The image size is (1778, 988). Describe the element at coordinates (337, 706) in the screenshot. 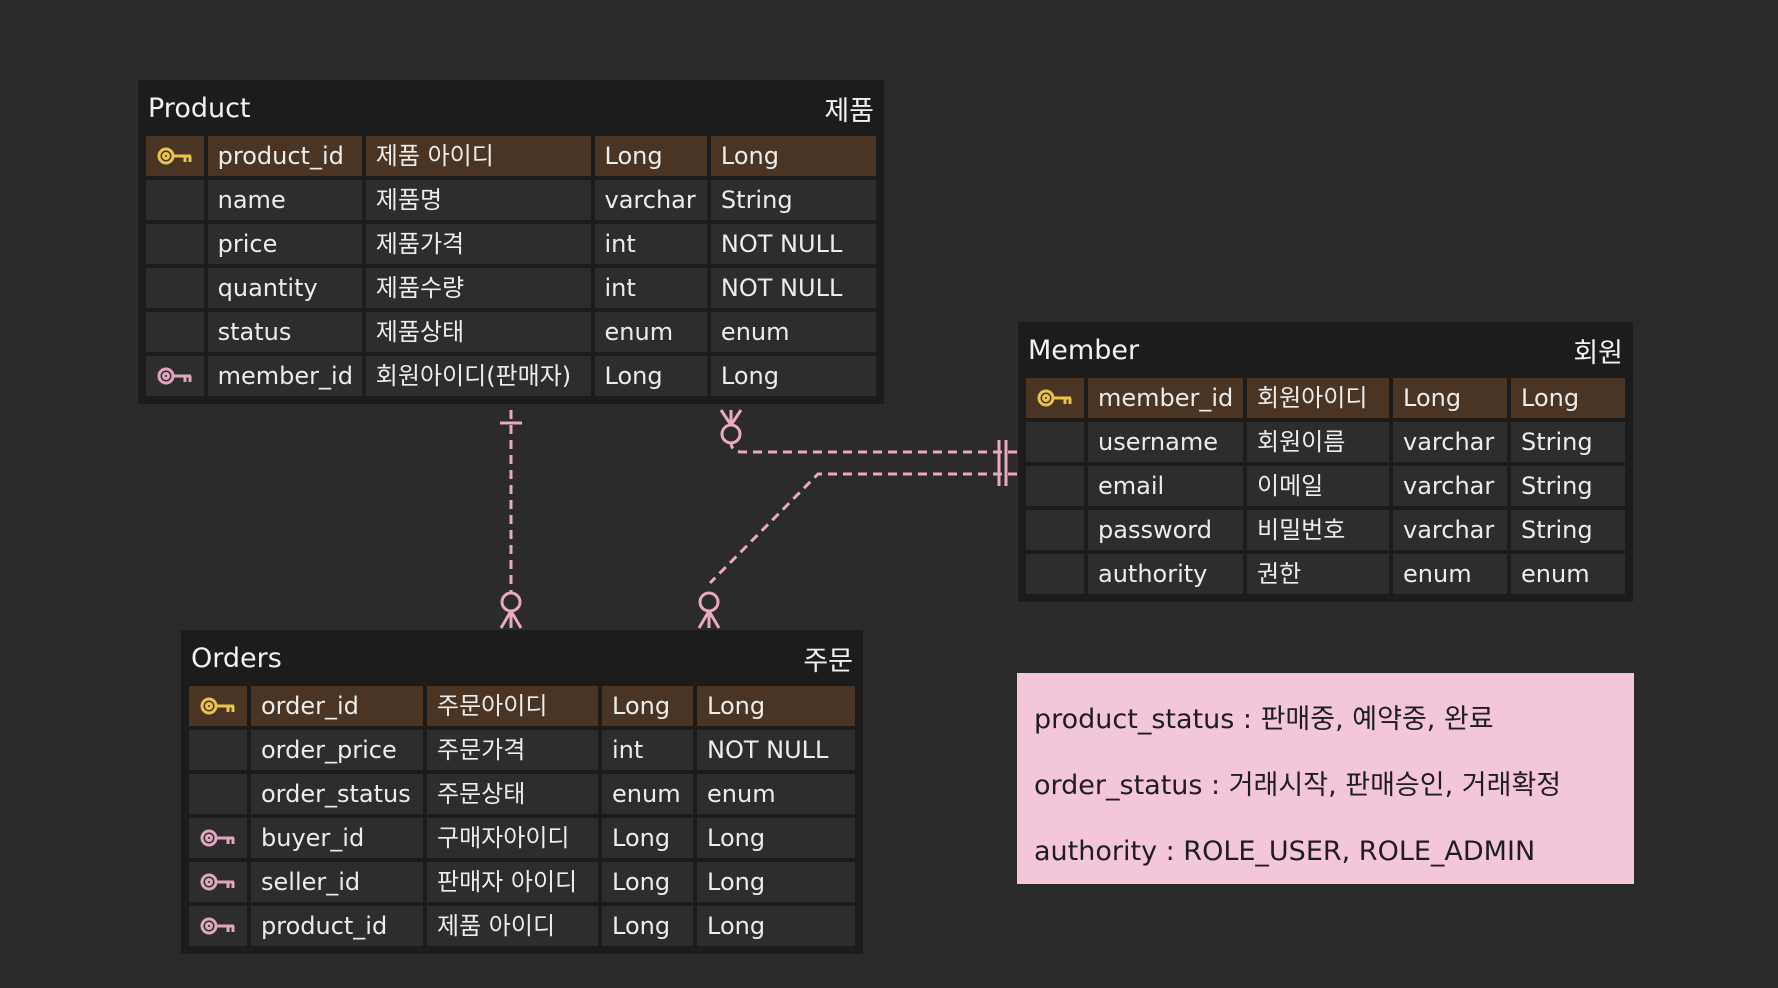

I see `column-cell: order_id` at that location.